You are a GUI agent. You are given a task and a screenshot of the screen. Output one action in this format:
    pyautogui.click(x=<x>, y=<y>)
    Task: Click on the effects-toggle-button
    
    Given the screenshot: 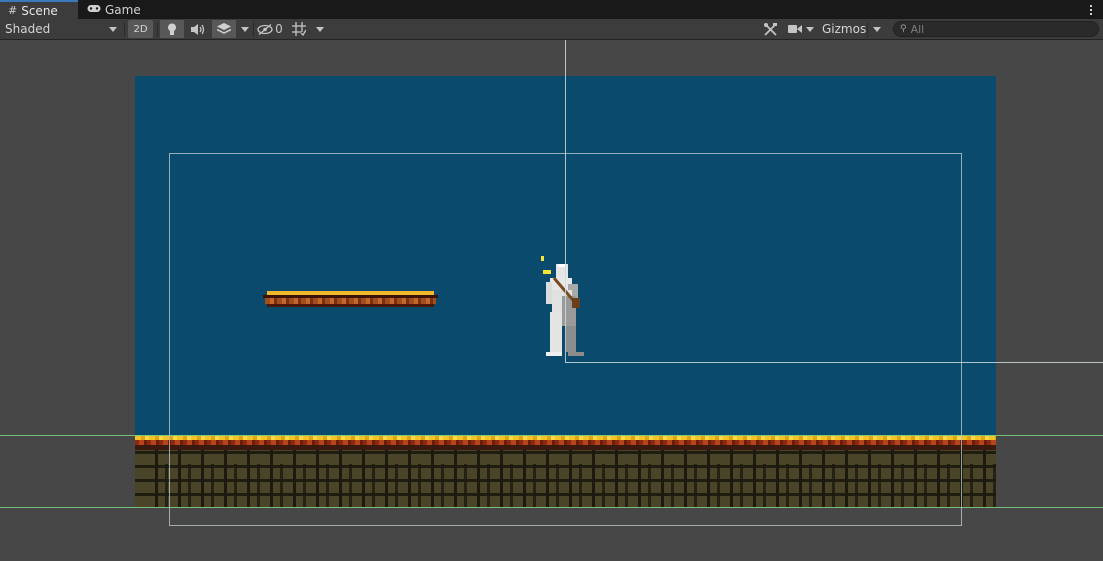 What is the action you would take?
    pyautogui.click(x=224, y=29)
    